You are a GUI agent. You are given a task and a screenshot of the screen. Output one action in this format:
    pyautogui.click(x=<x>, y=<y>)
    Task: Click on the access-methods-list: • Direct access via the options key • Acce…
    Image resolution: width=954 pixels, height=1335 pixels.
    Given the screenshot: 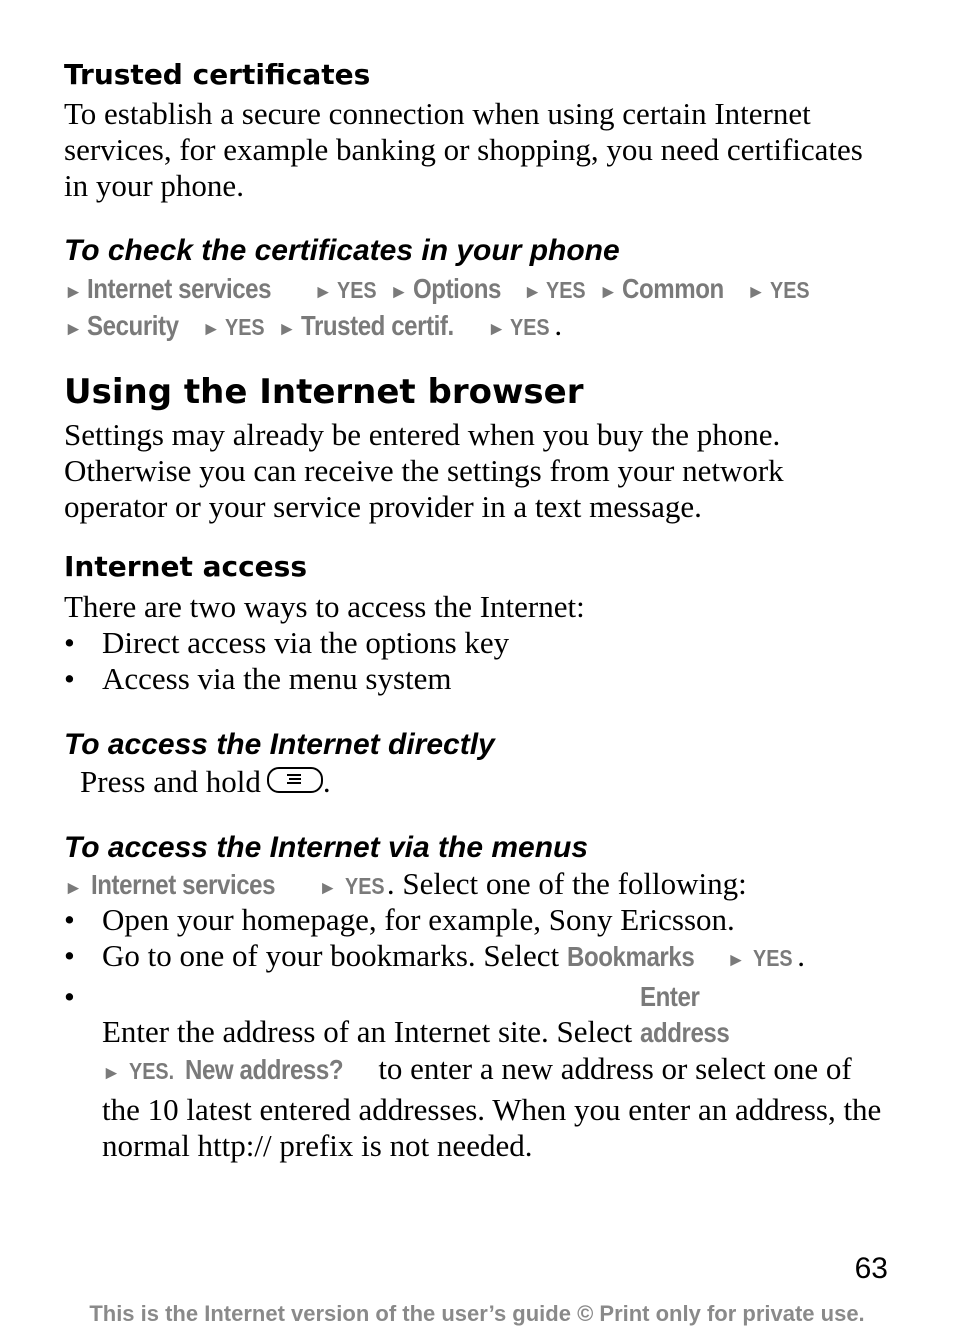 What is the action you would take?
    pyautogui.click(x=479, y=661)
    